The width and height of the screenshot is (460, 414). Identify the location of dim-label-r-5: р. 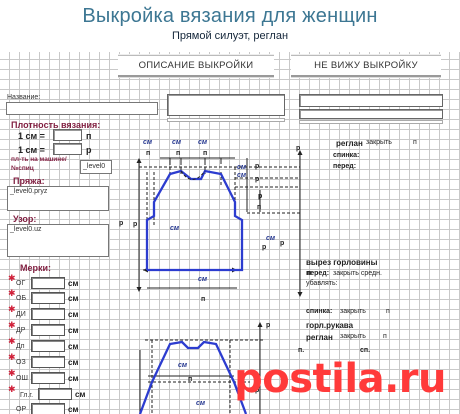
(121, 223).